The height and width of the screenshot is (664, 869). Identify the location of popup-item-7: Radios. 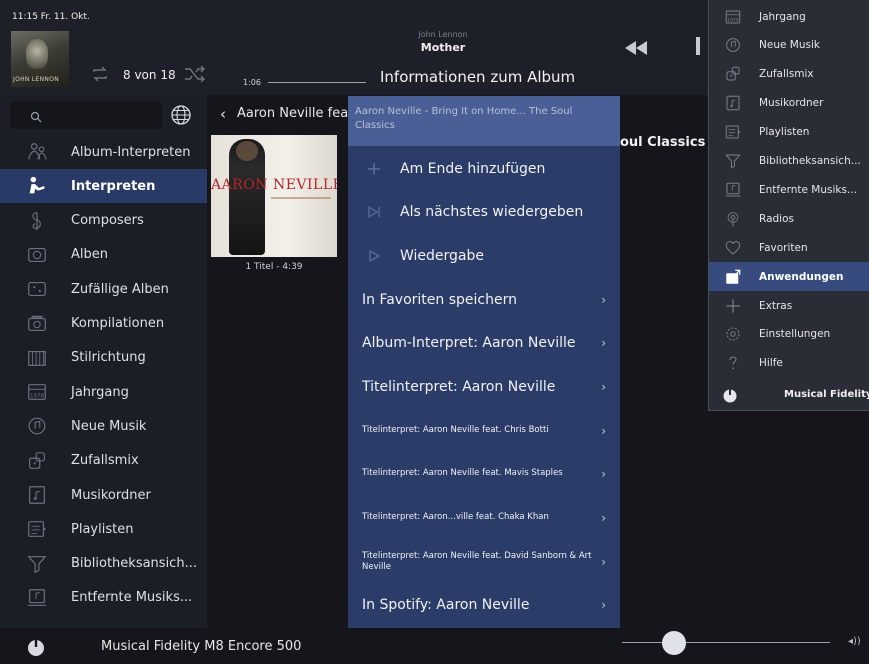
(789, 218).